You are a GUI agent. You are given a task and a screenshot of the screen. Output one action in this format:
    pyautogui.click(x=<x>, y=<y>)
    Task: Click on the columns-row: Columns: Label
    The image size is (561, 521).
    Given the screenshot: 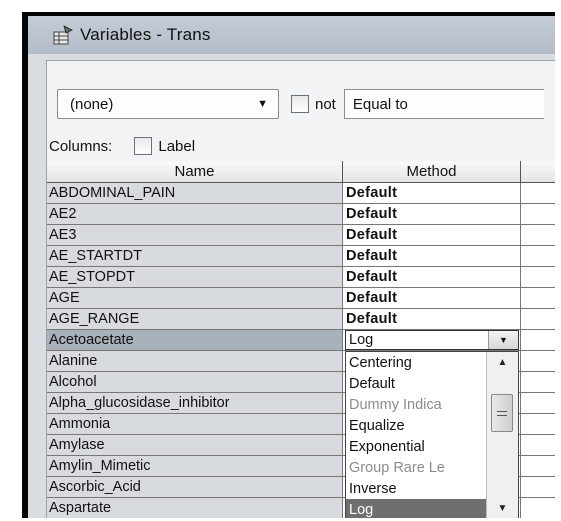 What is the action you would take?
    pyautogui.click(x=122, y=146)
    